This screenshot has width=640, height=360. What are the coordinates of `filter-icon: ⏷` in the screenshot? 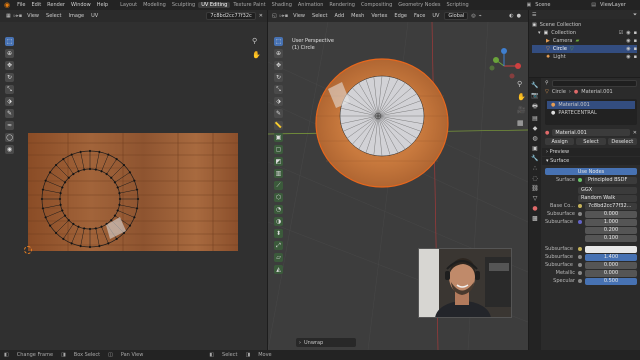 It's located at (635, 15).